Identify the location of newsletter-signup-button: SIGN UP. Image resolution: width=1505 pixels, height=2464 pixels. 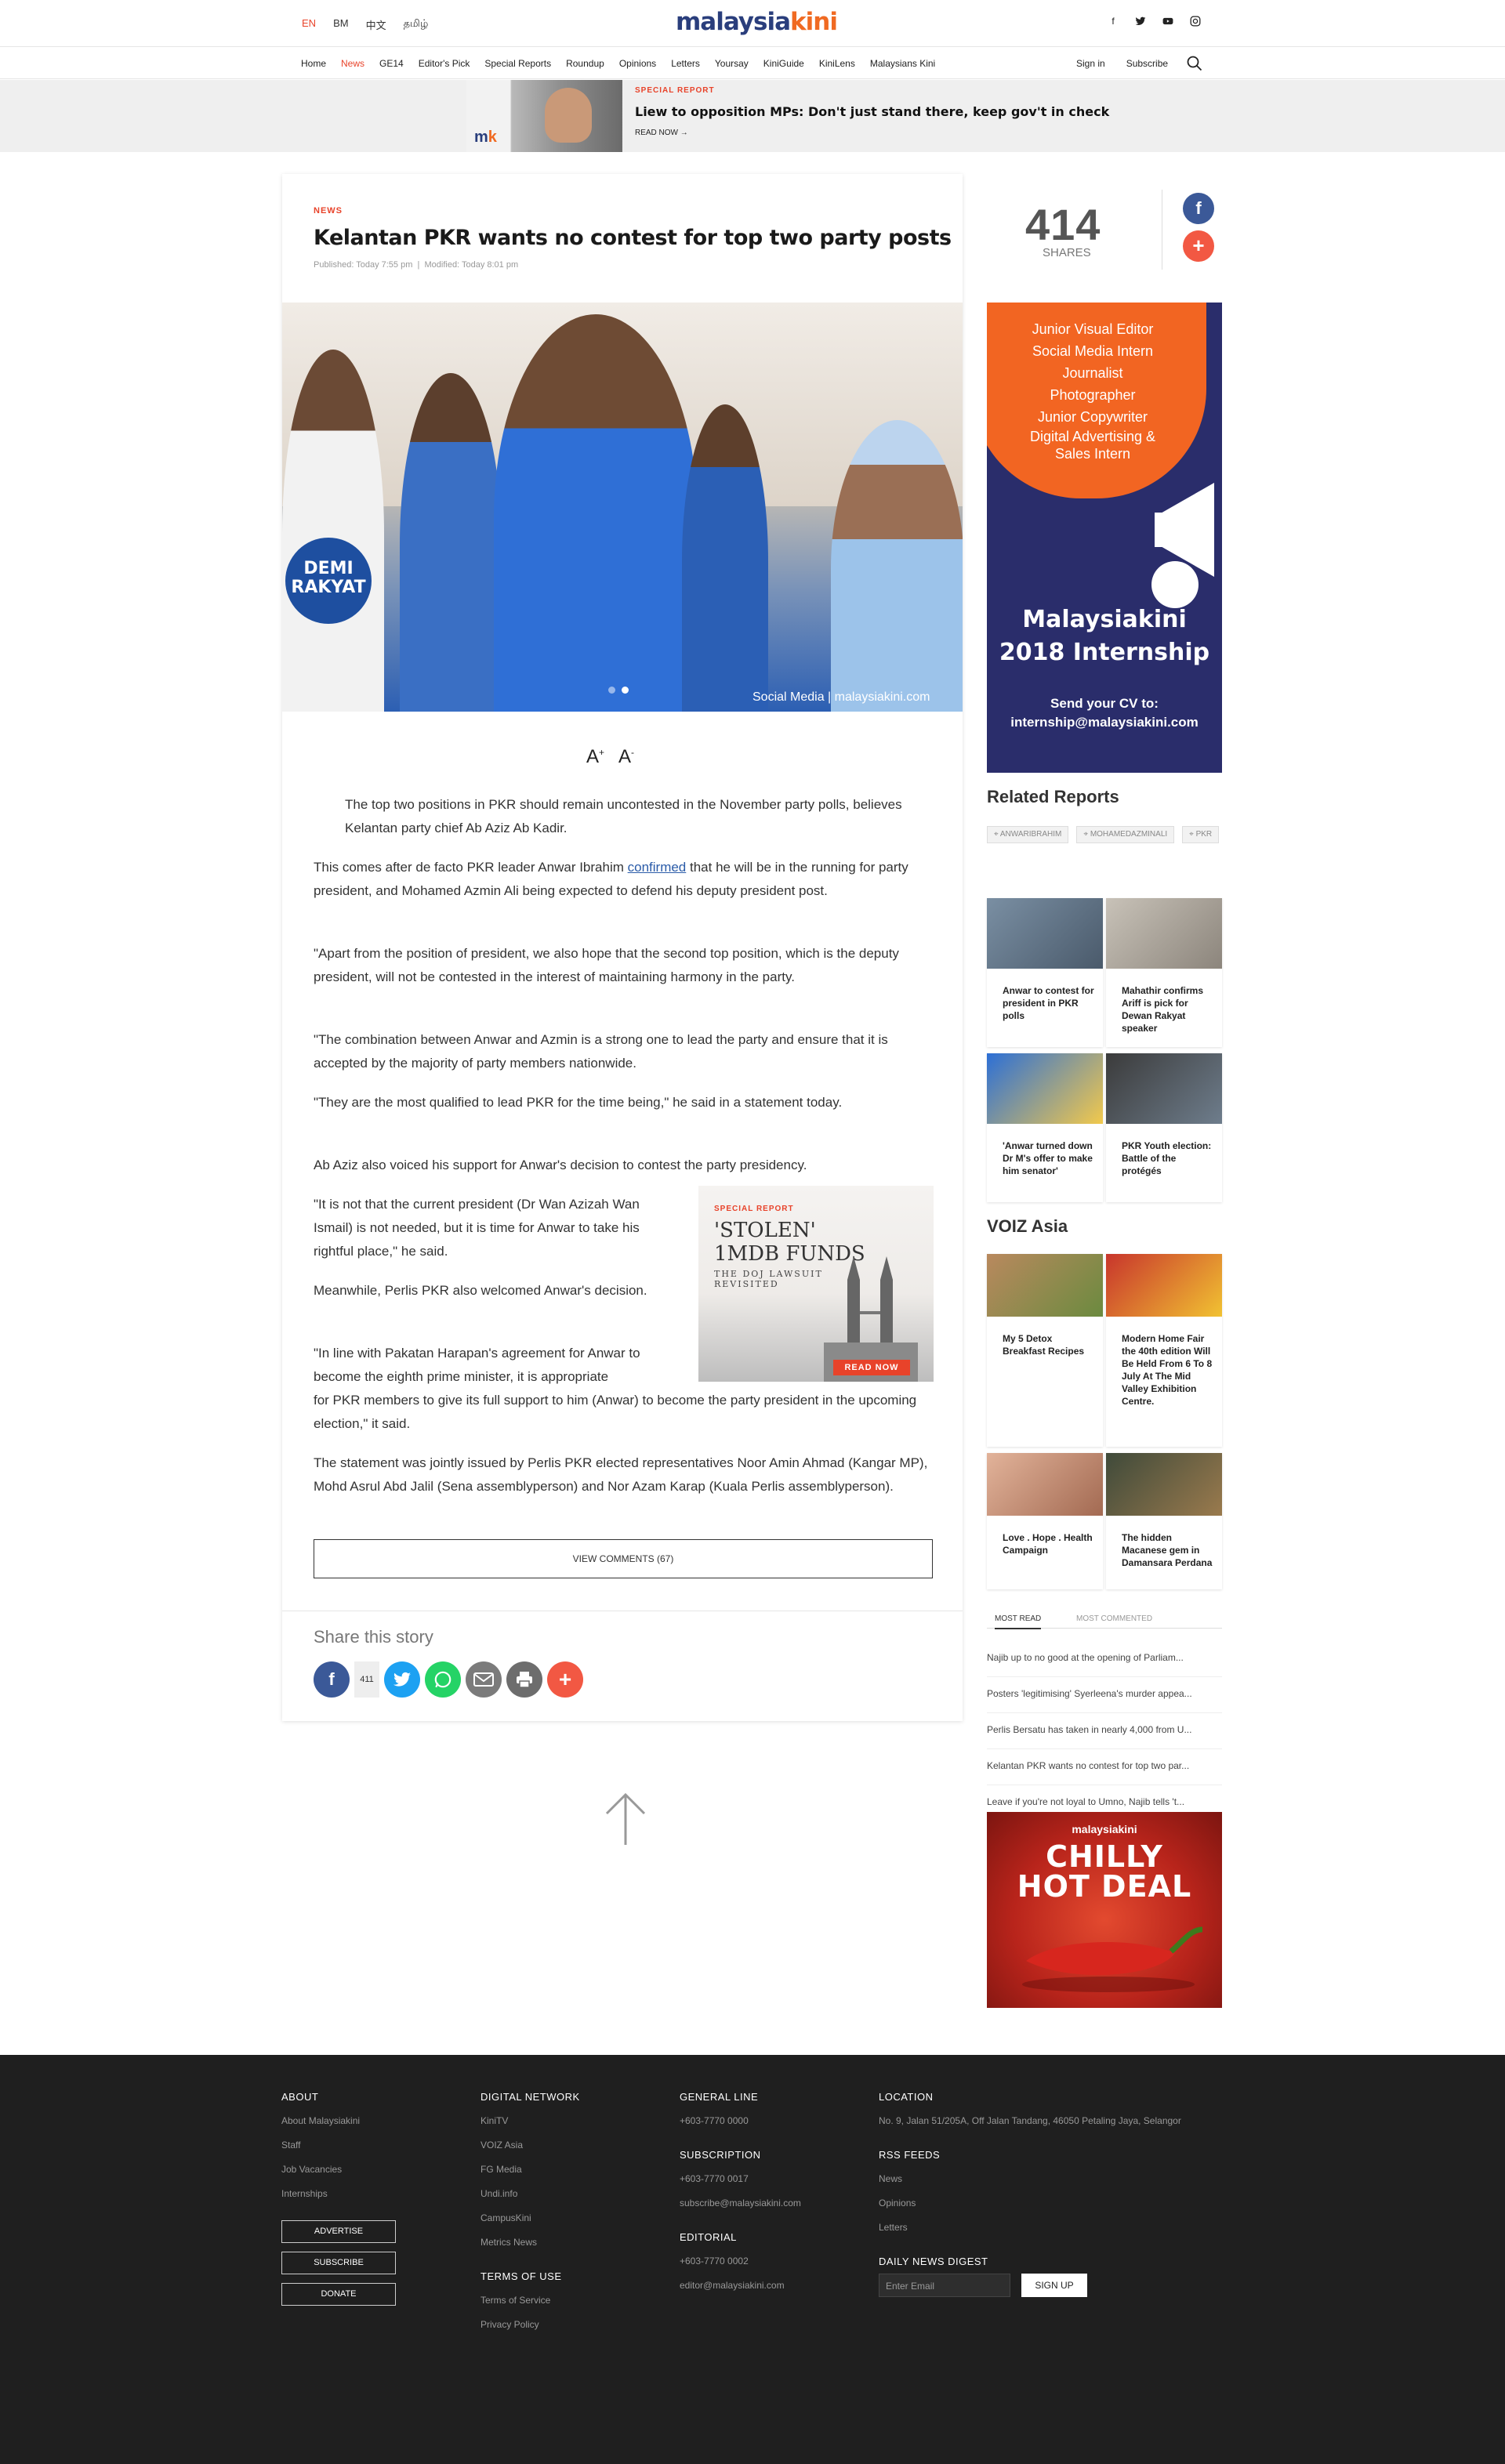
(1054, 2285).